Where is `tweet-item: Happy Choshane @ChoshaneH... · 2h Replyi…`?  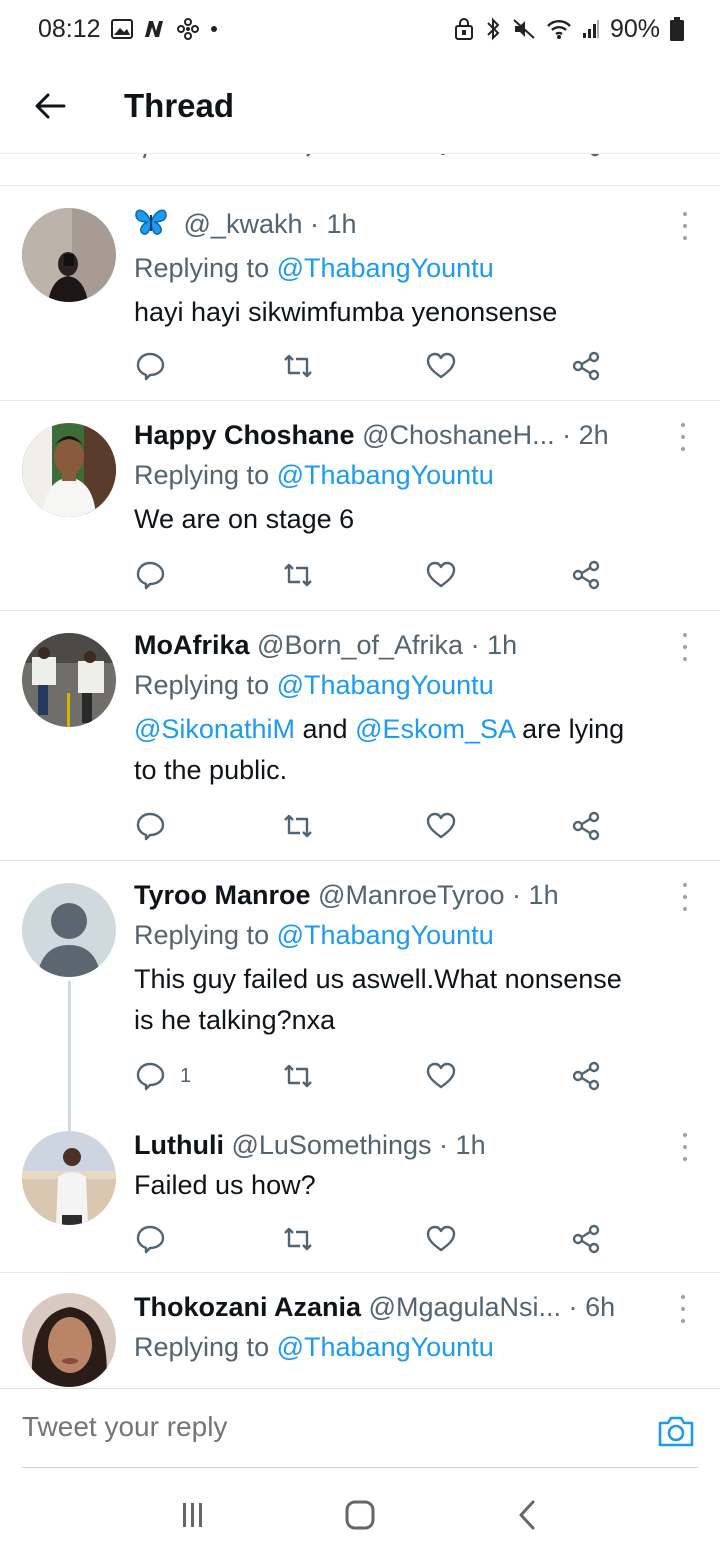
tweet-item: Happy Choshane @ChoshaneH... · 2h Replyi… is located at coordinates (360, 506).